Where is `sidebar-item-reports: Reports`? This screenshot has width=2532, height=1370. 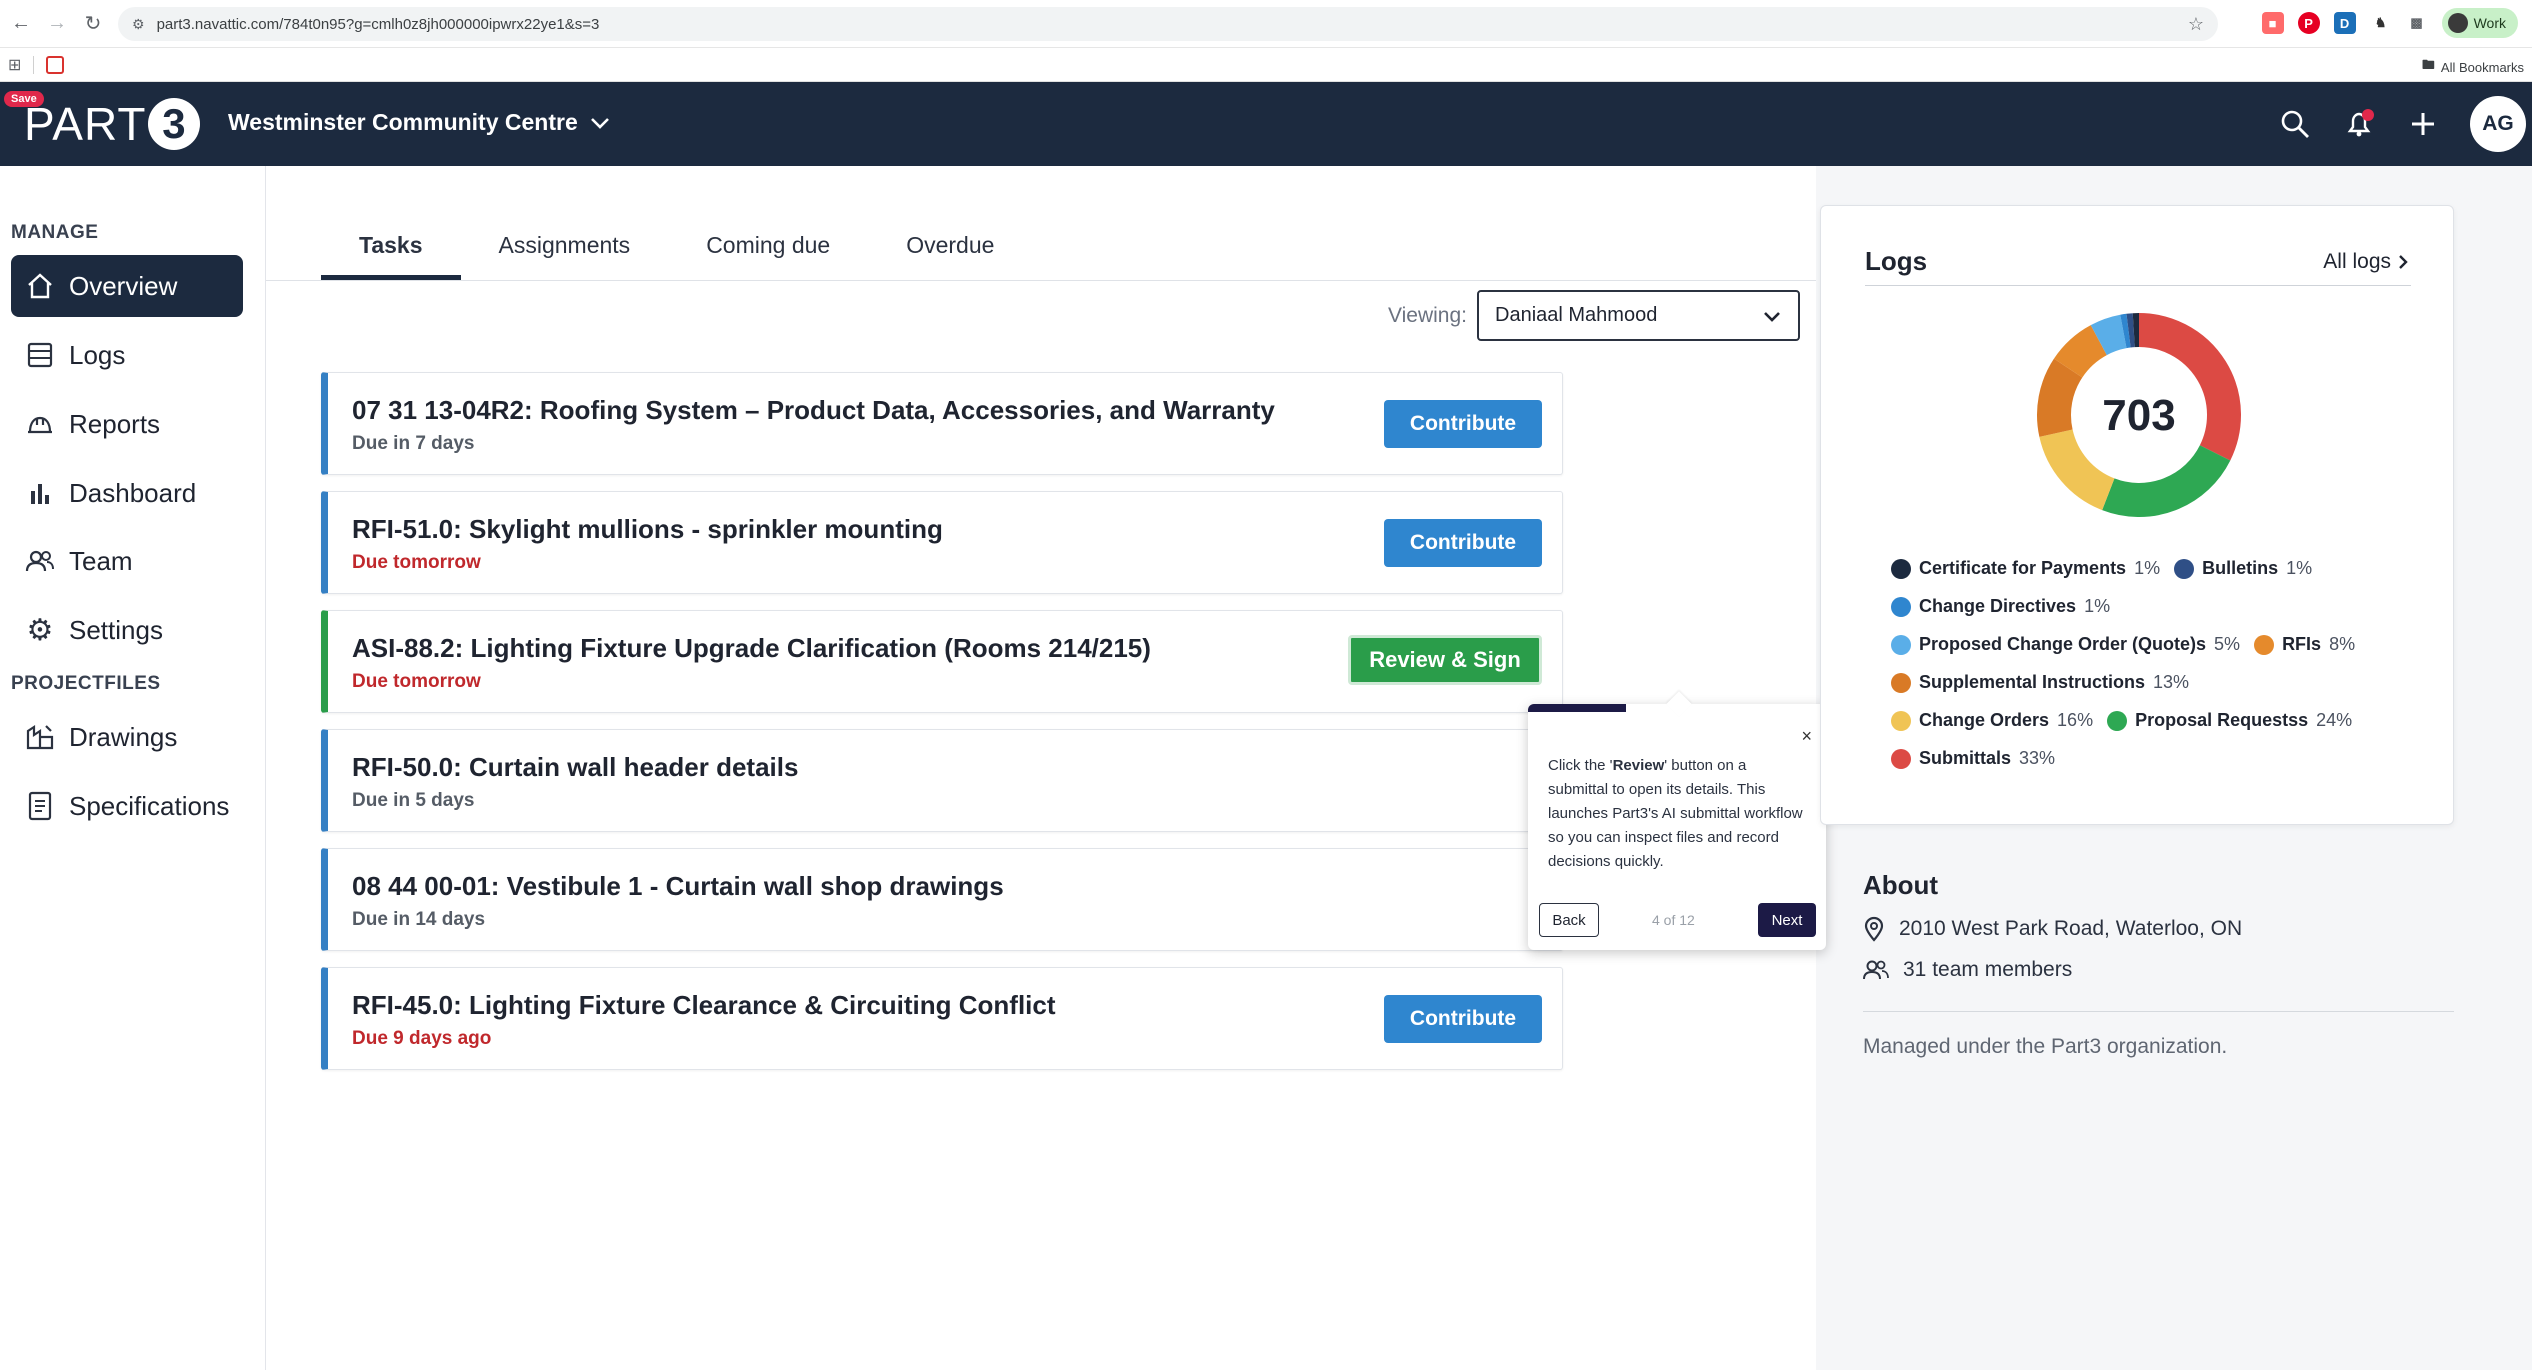 sidebar-item-reports: Reports is located at coordinates (127, 424).